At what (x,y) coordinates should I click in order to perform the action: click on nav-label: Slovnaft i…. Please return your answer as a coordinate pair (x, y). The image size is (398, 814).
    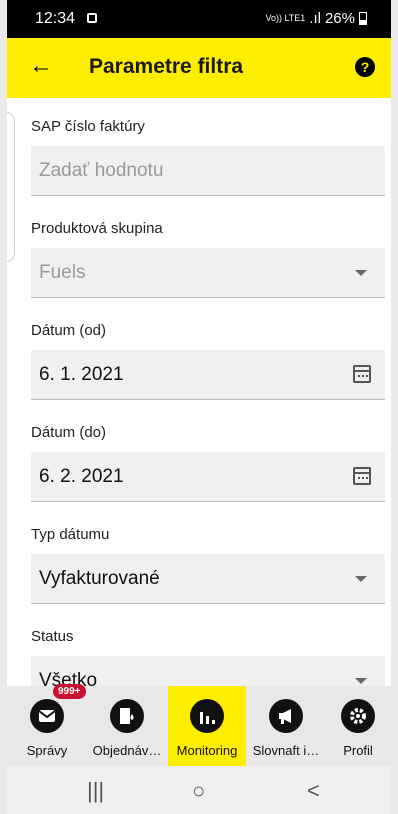
    Looking at the image, I should click on (286, 750).